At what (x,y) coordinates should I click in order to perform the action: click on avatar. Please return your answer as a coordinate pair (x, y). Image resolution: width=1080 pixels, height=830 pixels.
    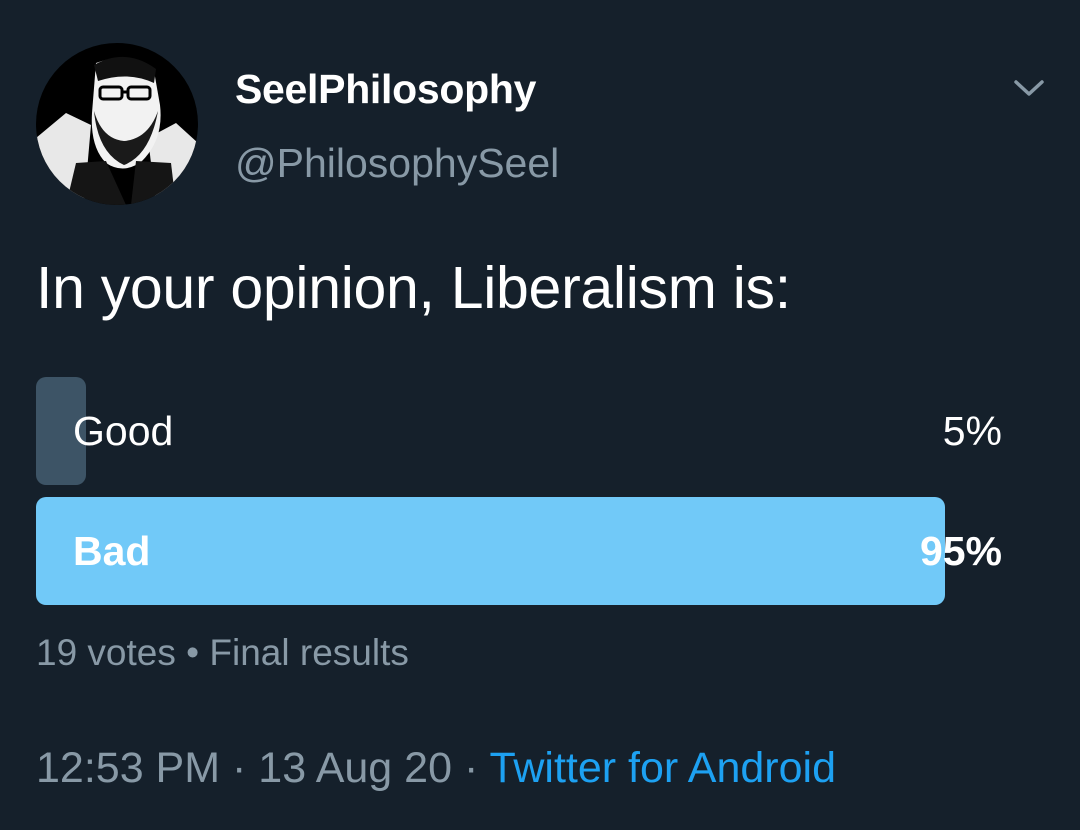
    Looking at the image, I should click on (117, 124).